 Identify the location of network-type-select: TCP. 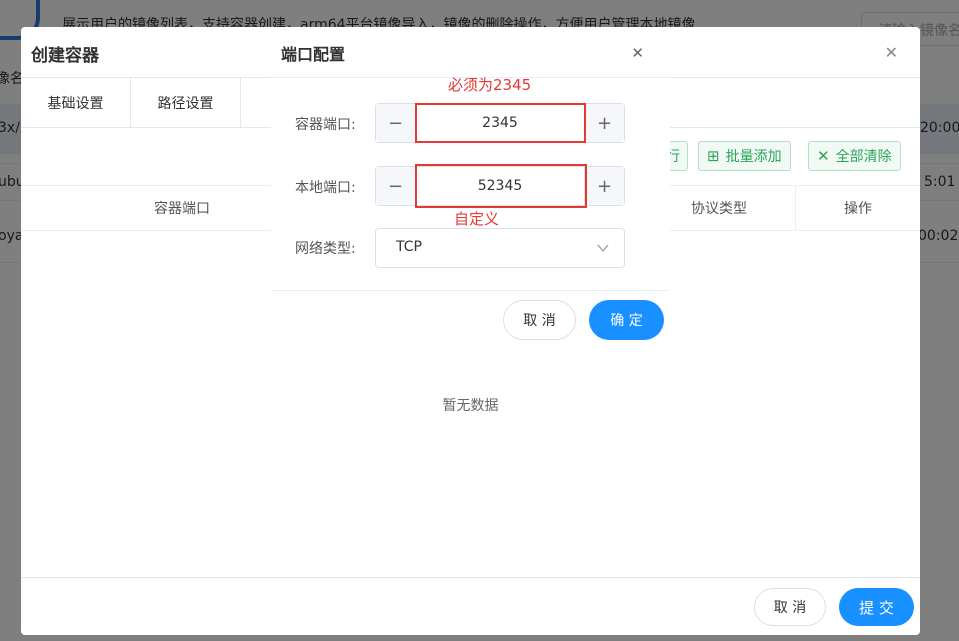
(500, 248).